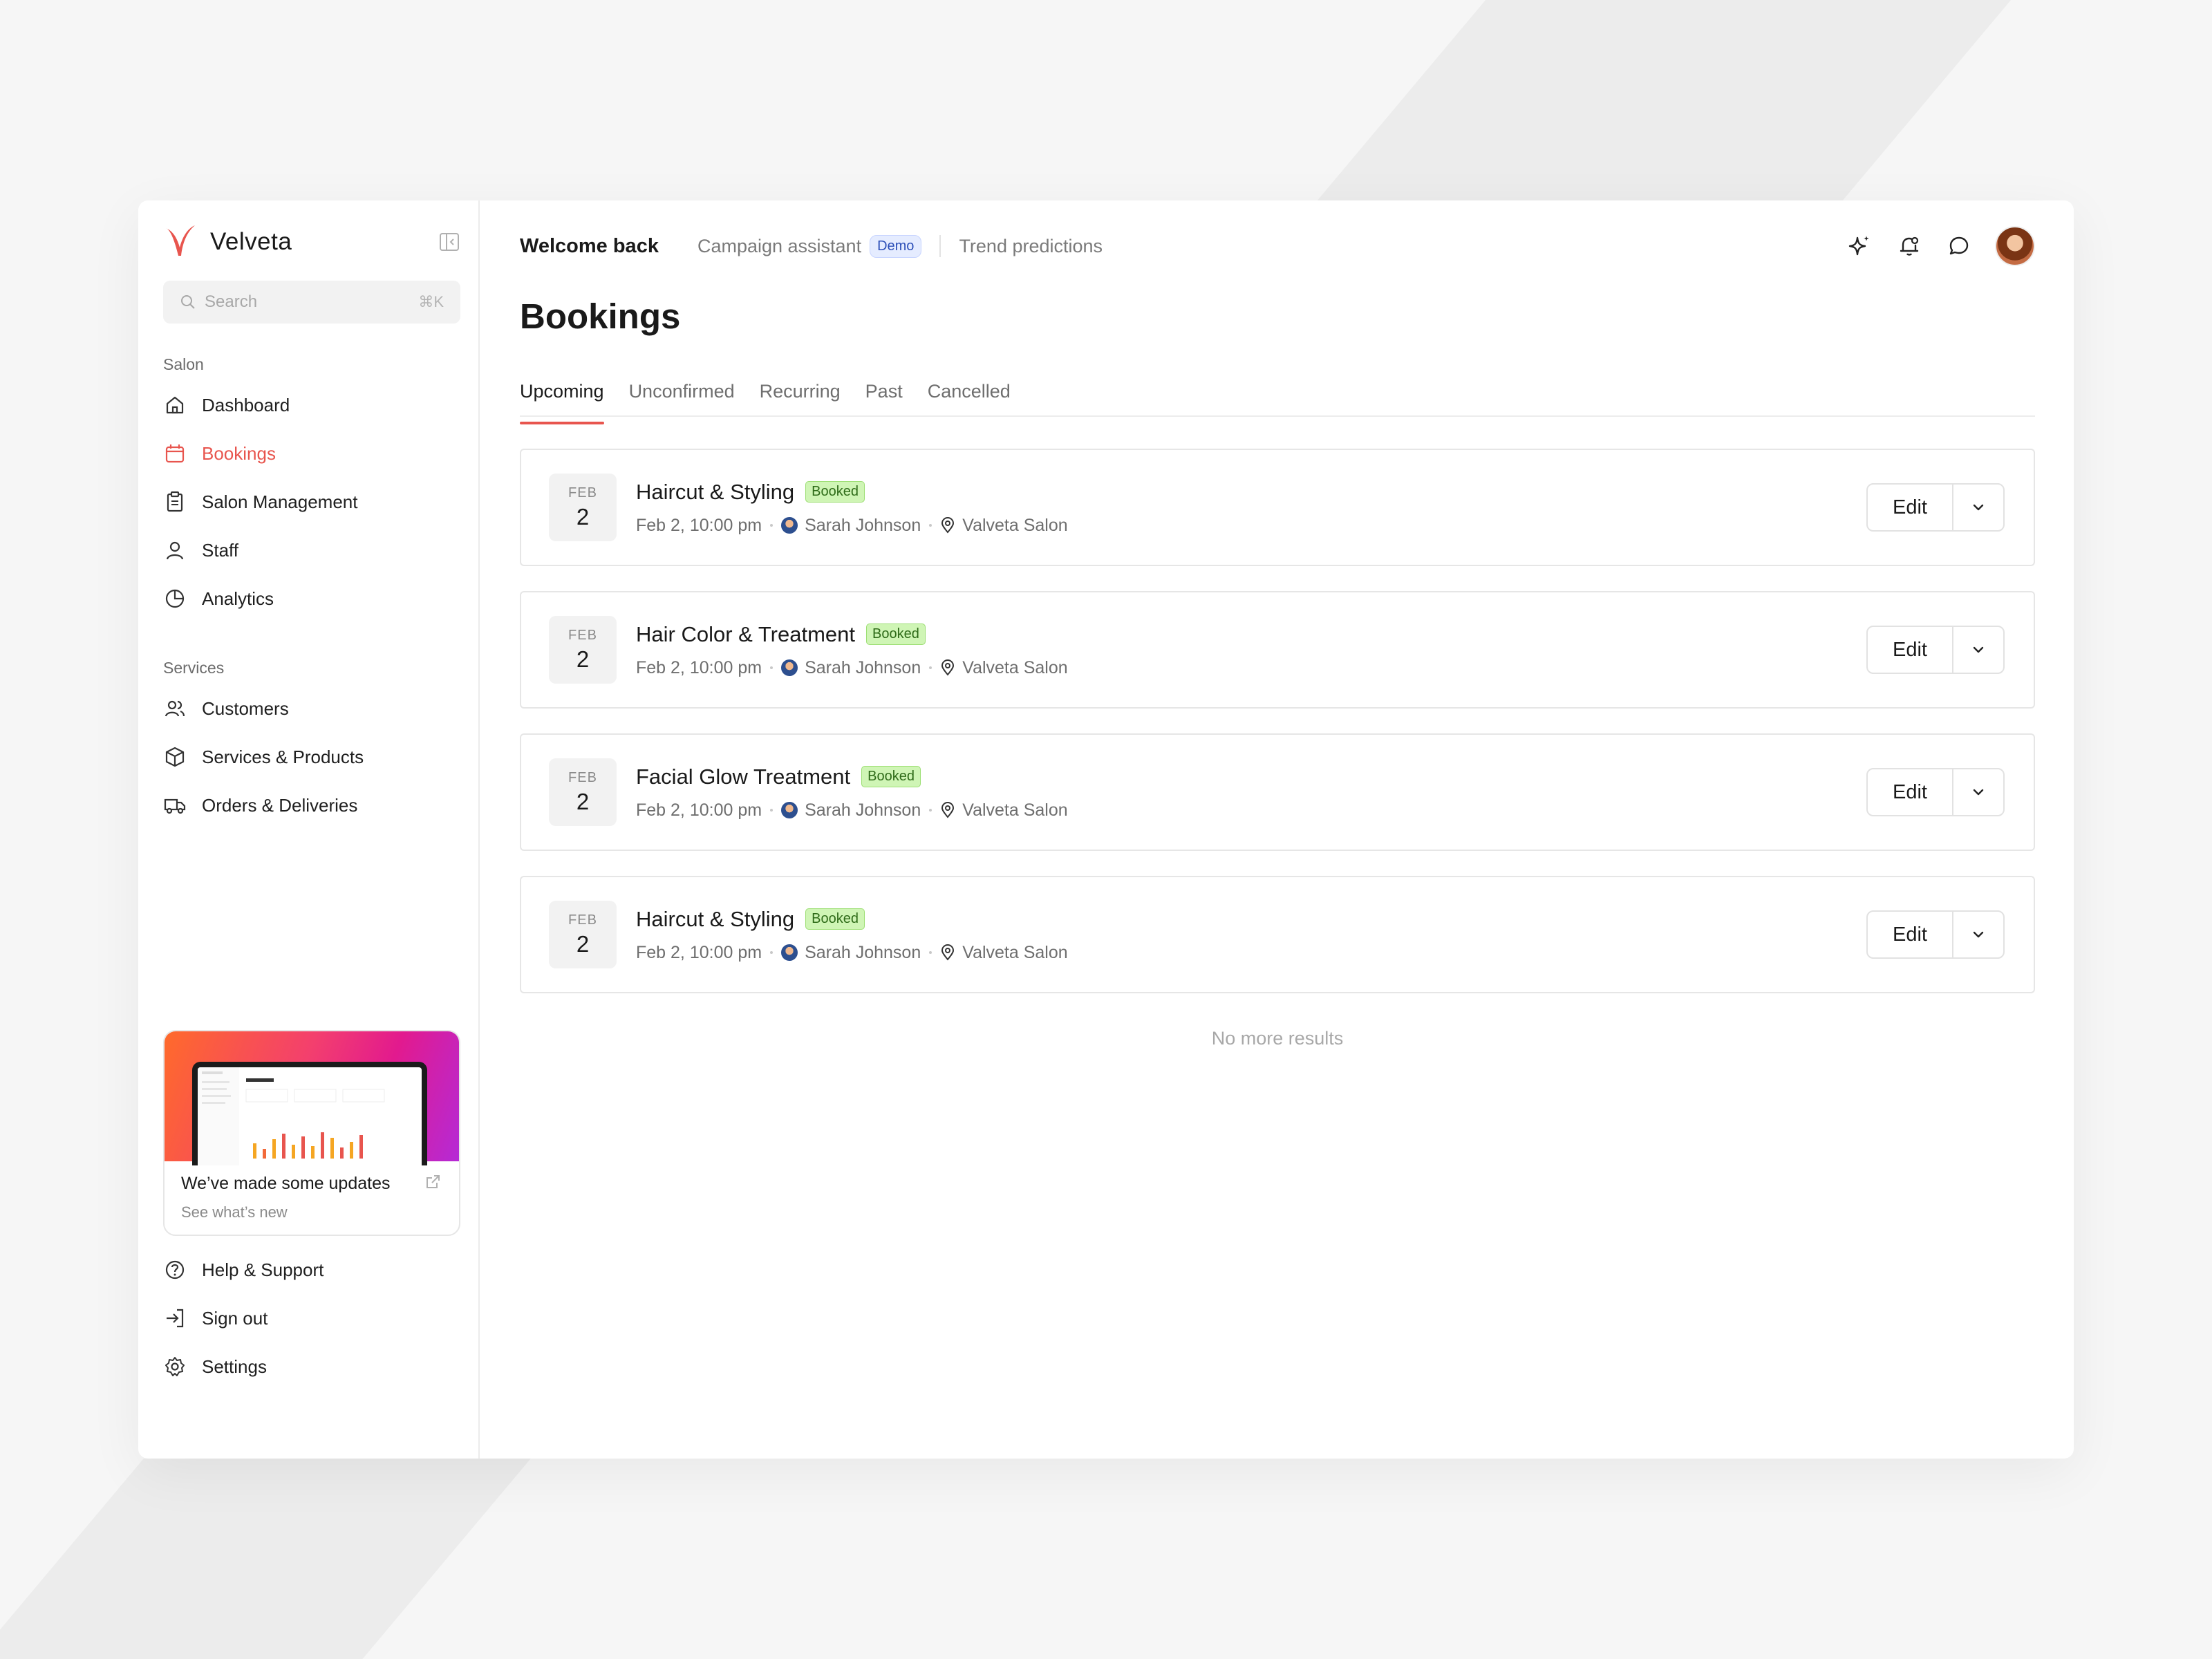 The image size is (2212, 1659). Describe the element at coordinates (235, 1212) in the screenshot. I see `updates-card-subtitle: See what’s new` at that location.